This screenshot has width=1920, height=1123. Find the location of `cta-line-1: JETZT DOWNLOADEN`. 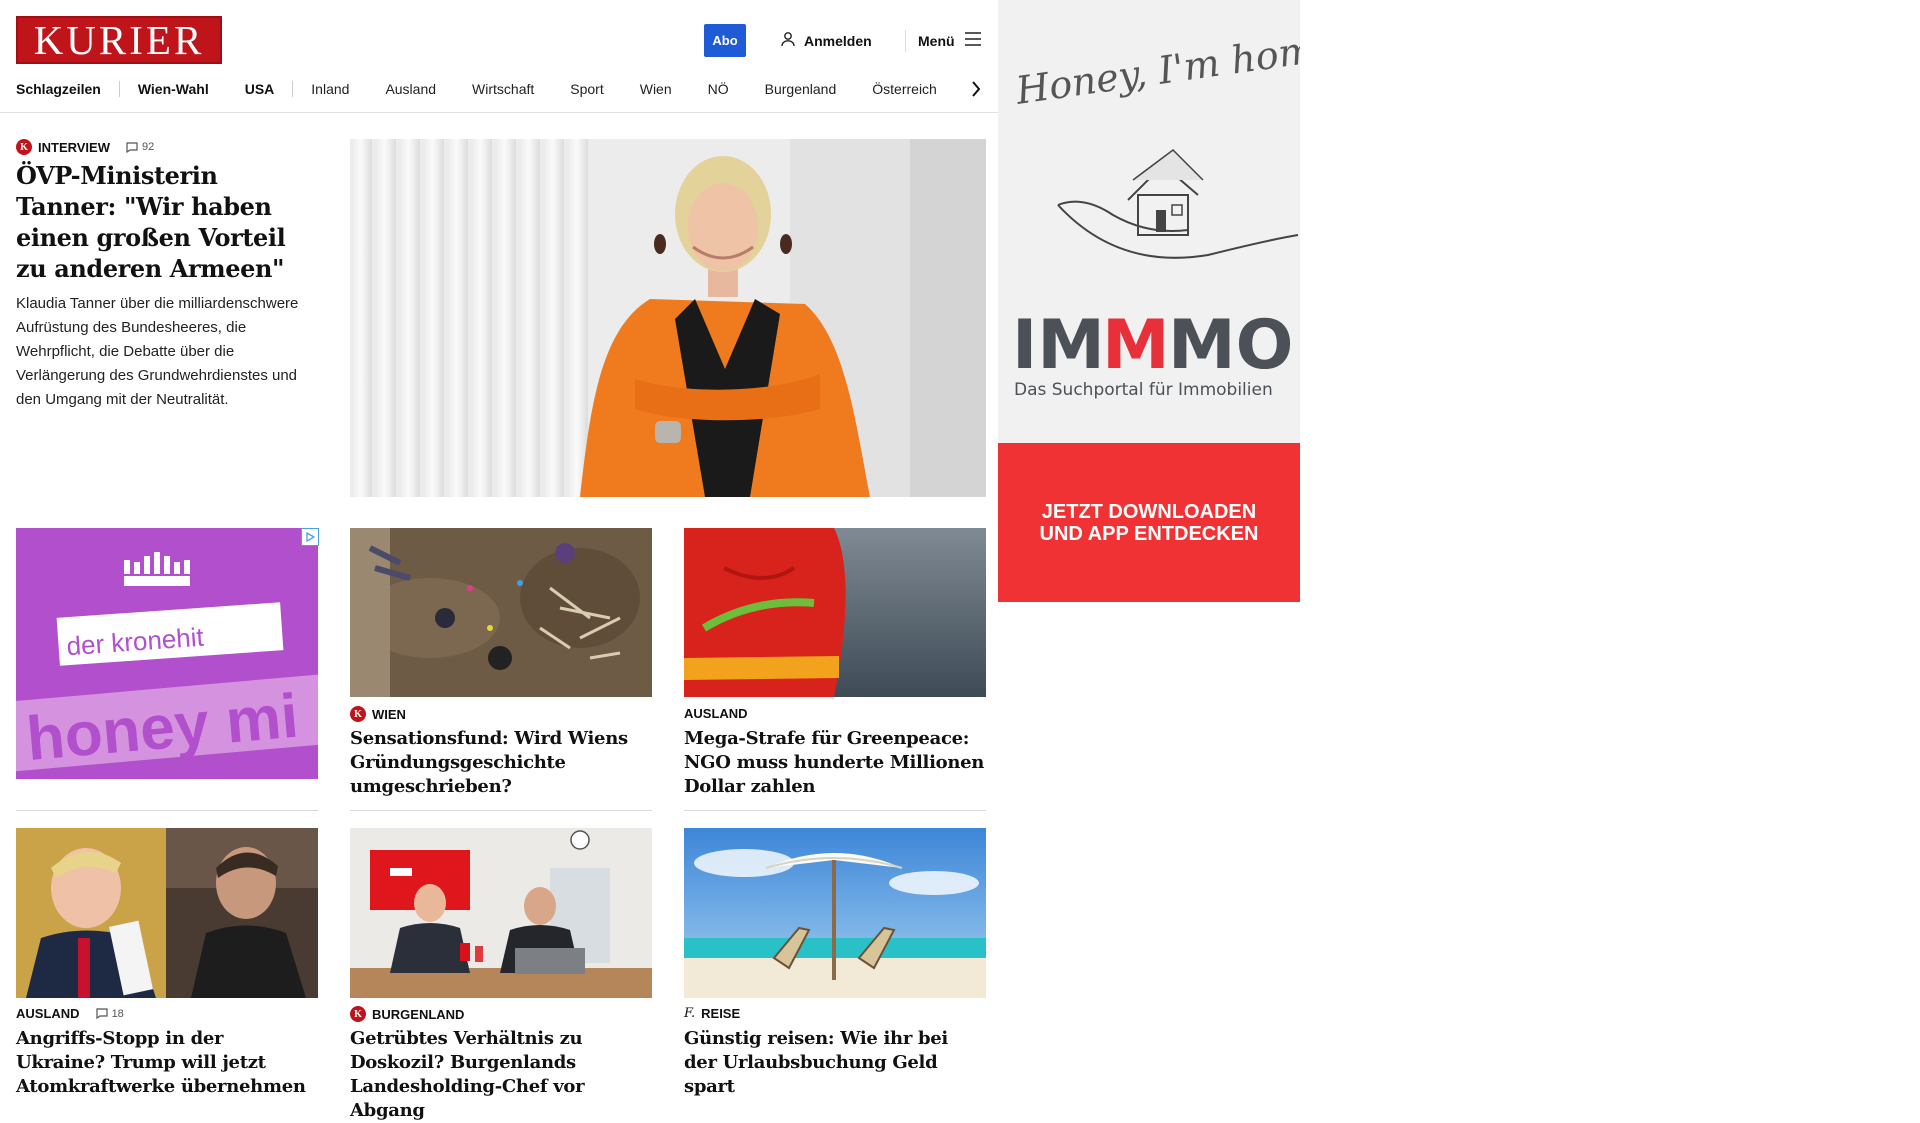

cta-line-1: JETZT DOWNLOADEN is located at coordinates (1149, 511).